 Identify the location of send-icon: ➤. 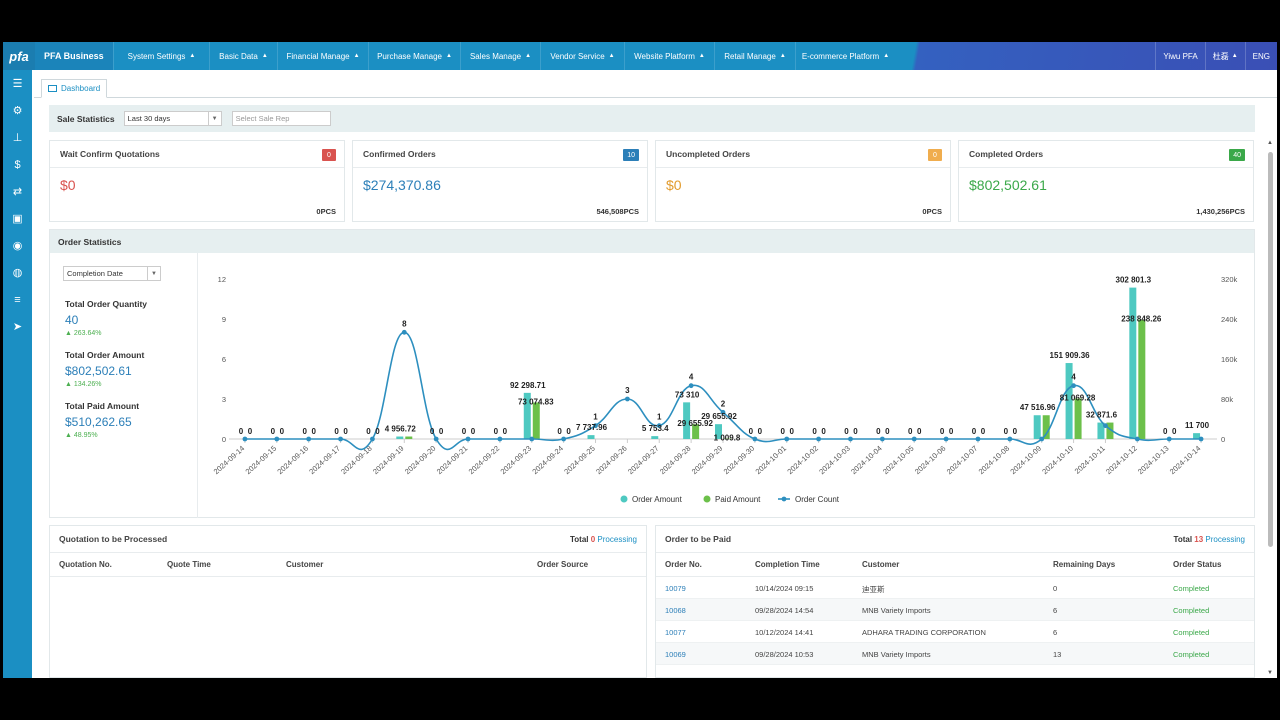
(17, 326).